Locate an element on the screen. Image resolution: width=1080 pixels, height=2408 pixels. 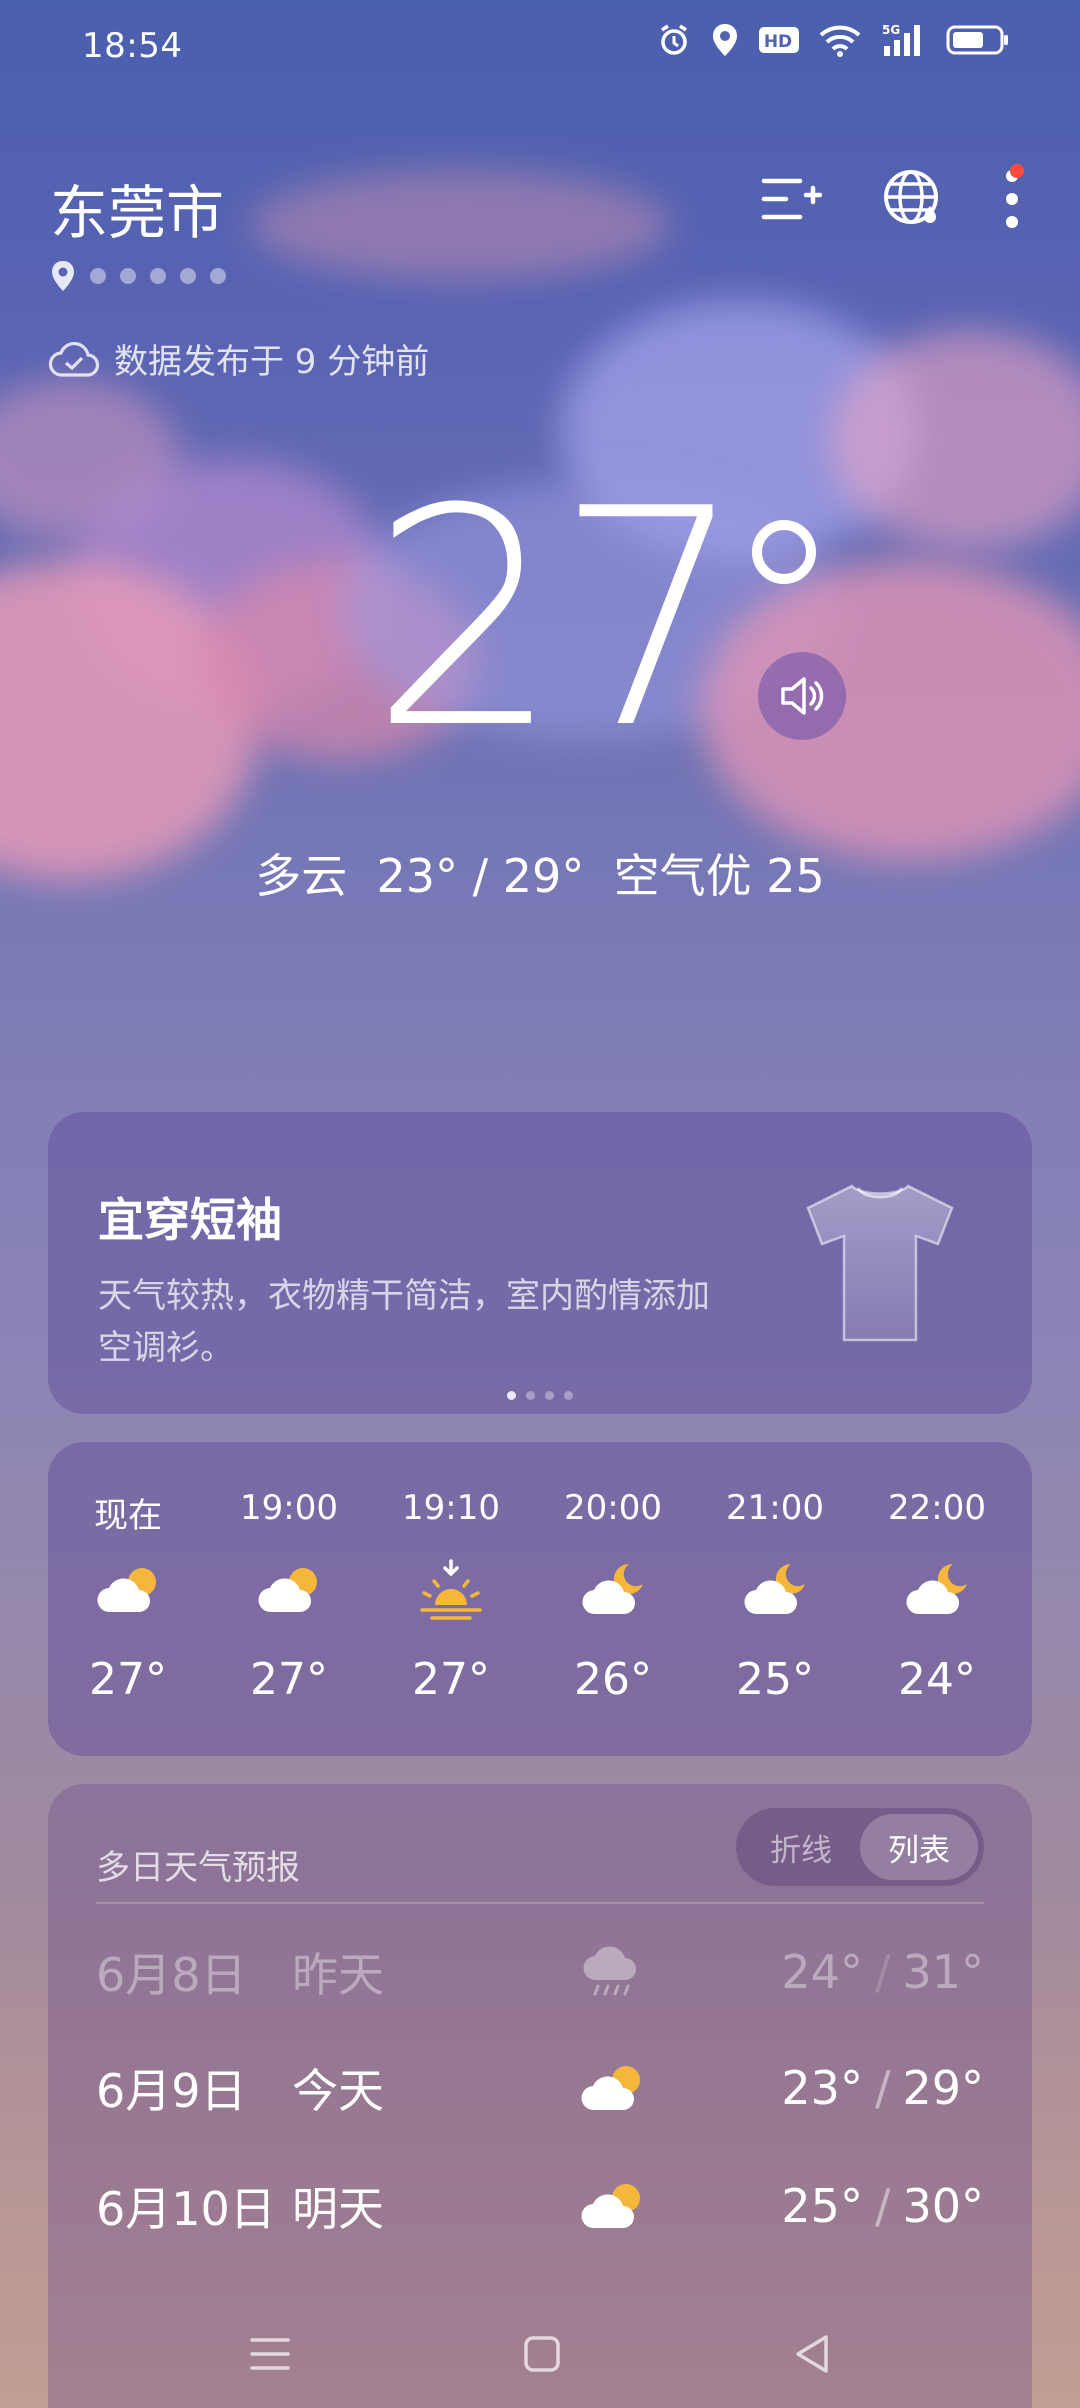
air-quality: 空气优 25 is located at coordinates (719, 876).